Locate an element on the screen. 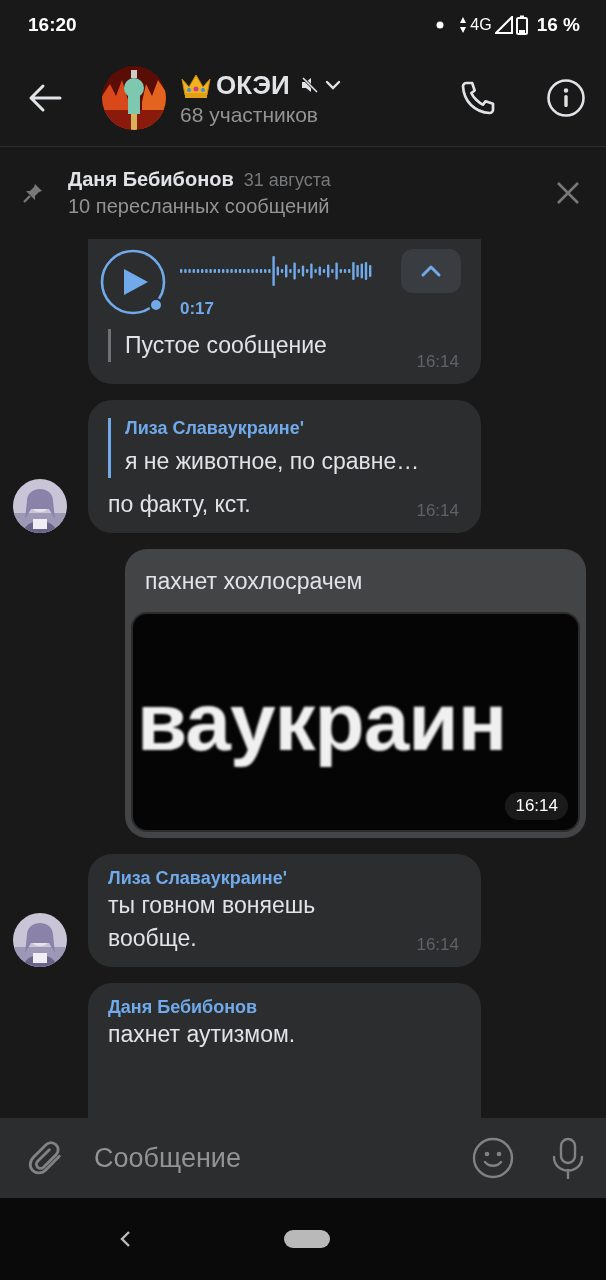  member-count: 68 участников is located at coordinates (250, 114).